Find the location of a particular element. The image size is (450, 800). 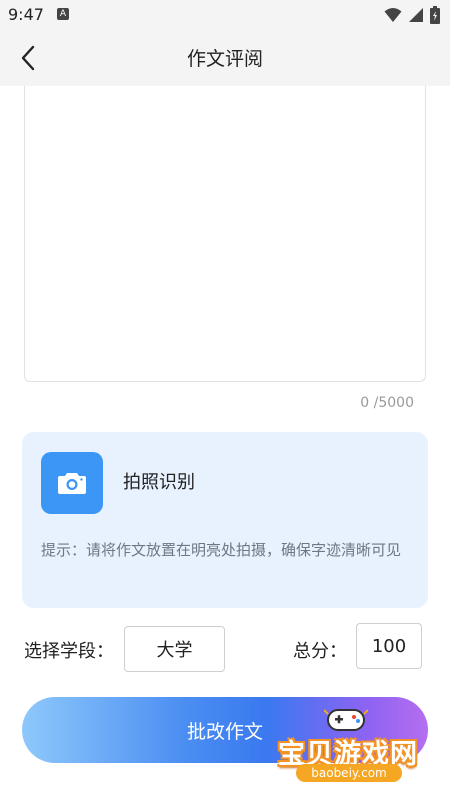

signal-icon is located at coordinates (416, 15).